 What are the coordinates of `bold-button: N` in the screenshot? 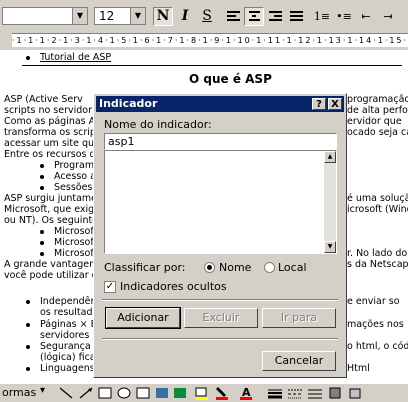 It's located at (163, 16).